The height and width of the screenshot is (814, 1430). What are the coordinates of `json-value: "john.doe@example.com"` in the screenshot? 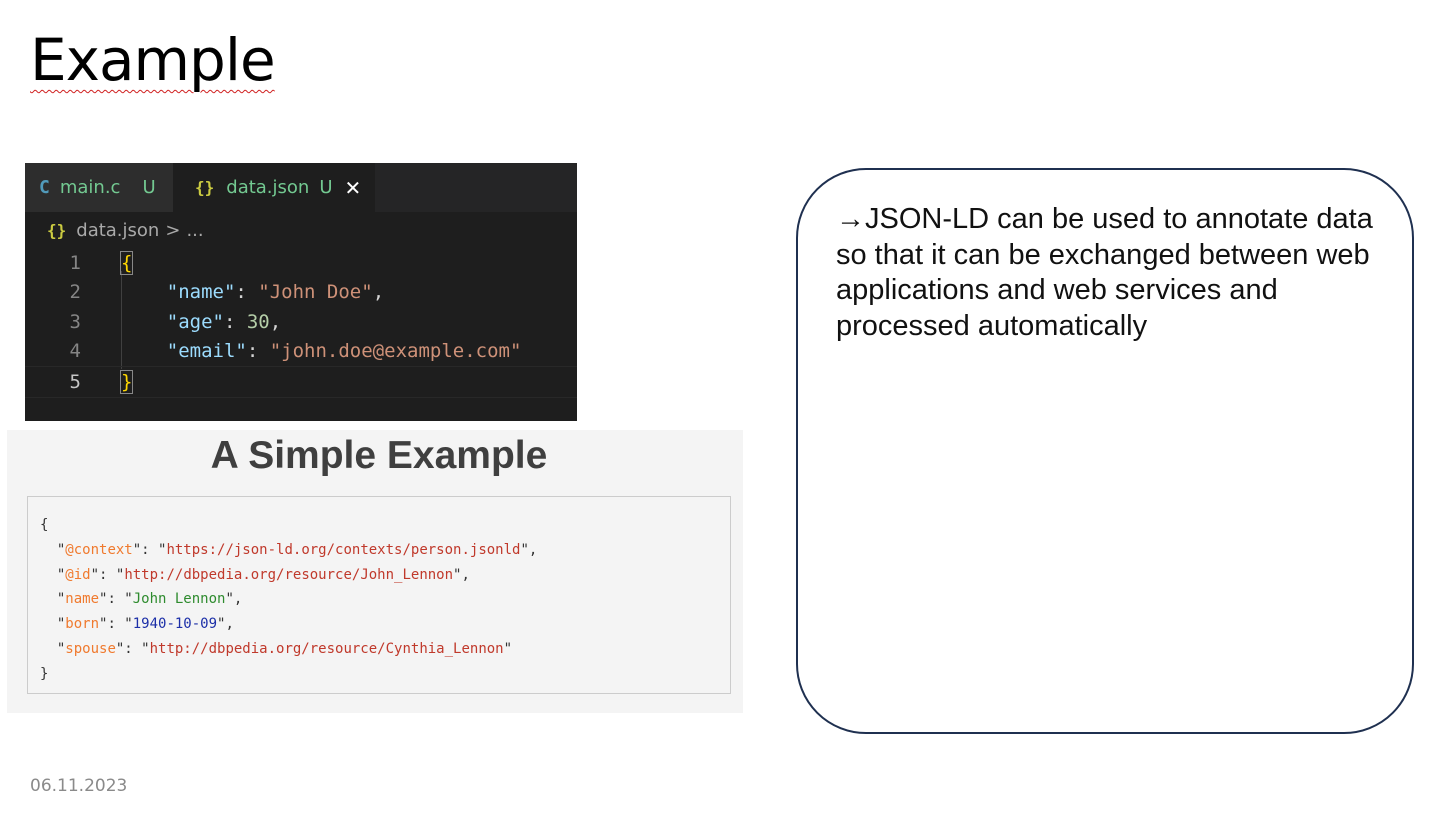 It's located at (395, 351).